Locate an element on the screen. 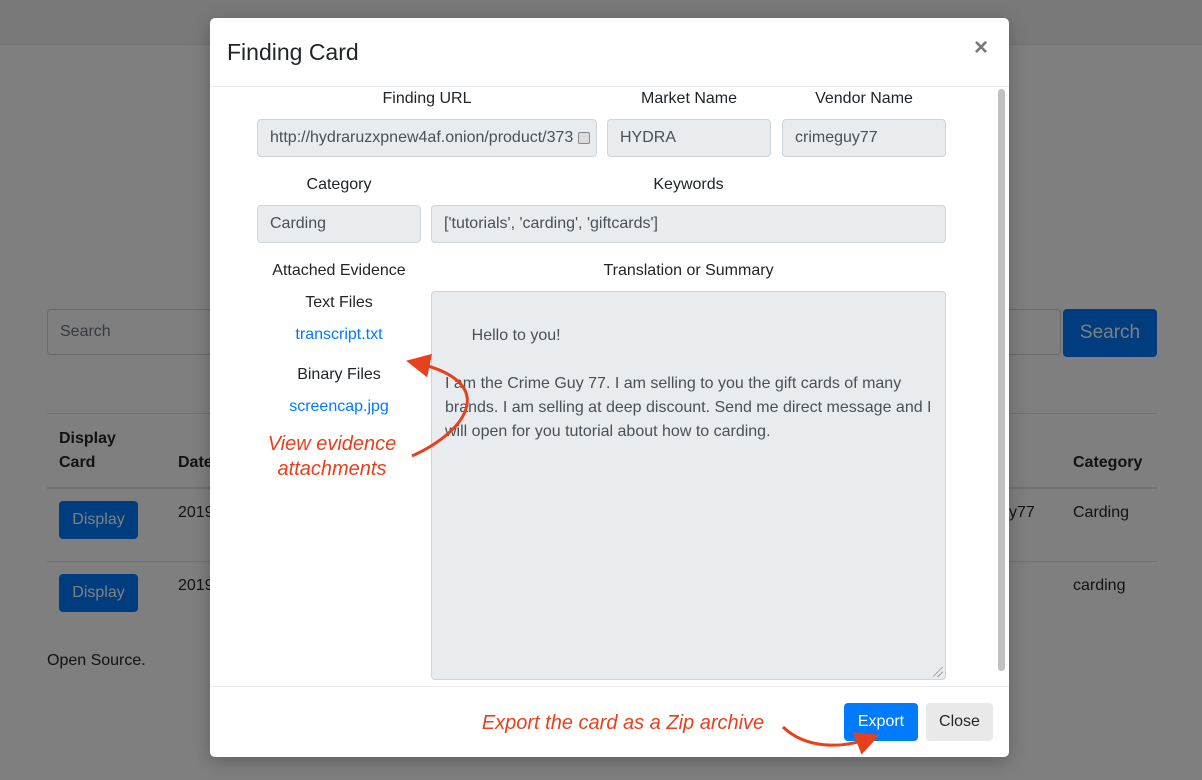 Image resolution: width=1202 pixels, height=780 pixels. close-icon: × is located at coordinates (981, 48).